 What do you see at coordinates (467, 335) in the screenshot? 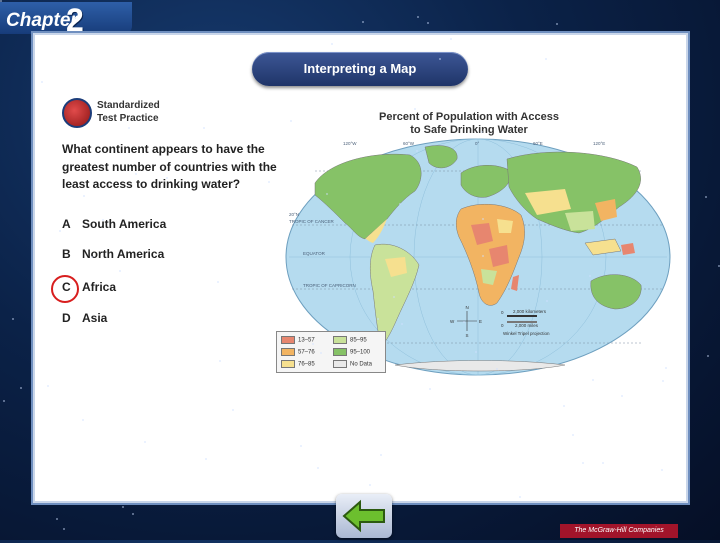
I see `compass-s: S` at bounding box center [467, 335].